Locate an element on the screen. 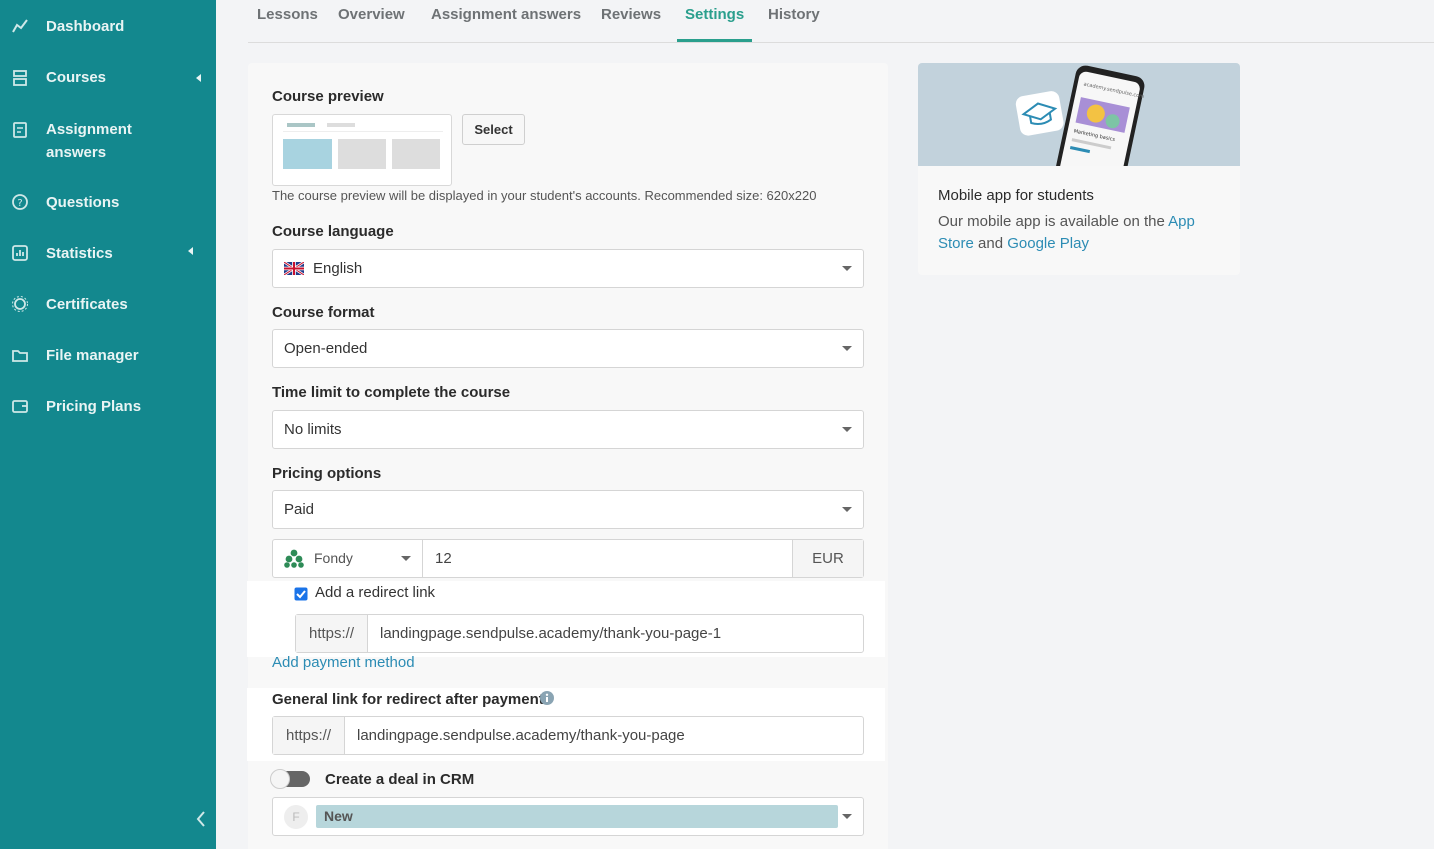 This screenshot has height=849, width=1434. certificate-icon is located at coordinates (20, 304).